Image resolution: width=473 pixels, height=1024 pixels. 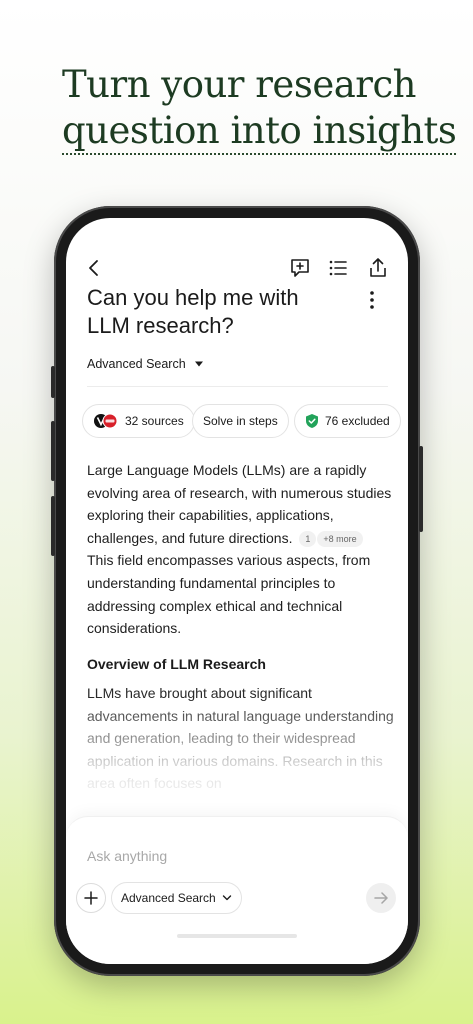 I want to click on citation-badge: 1, so click(x=308, y=539).